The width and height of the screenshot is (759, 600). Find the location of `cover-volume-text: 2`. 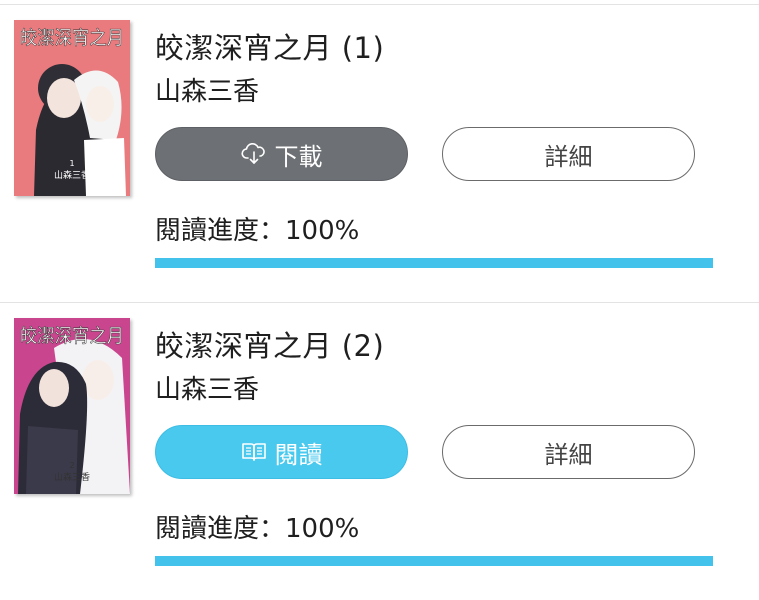

cover-volume-text: 2 is located at coordinates (71, 465).